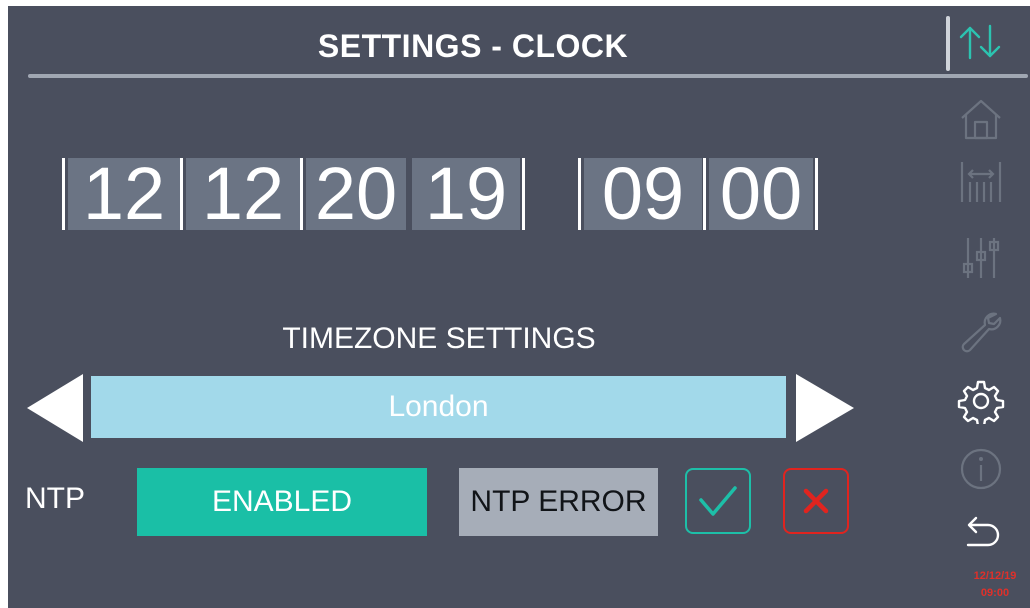 Image resolution: width=1030 pixels, height=608 pixels. I want to click on checkmark-icon, so click(718, 501).